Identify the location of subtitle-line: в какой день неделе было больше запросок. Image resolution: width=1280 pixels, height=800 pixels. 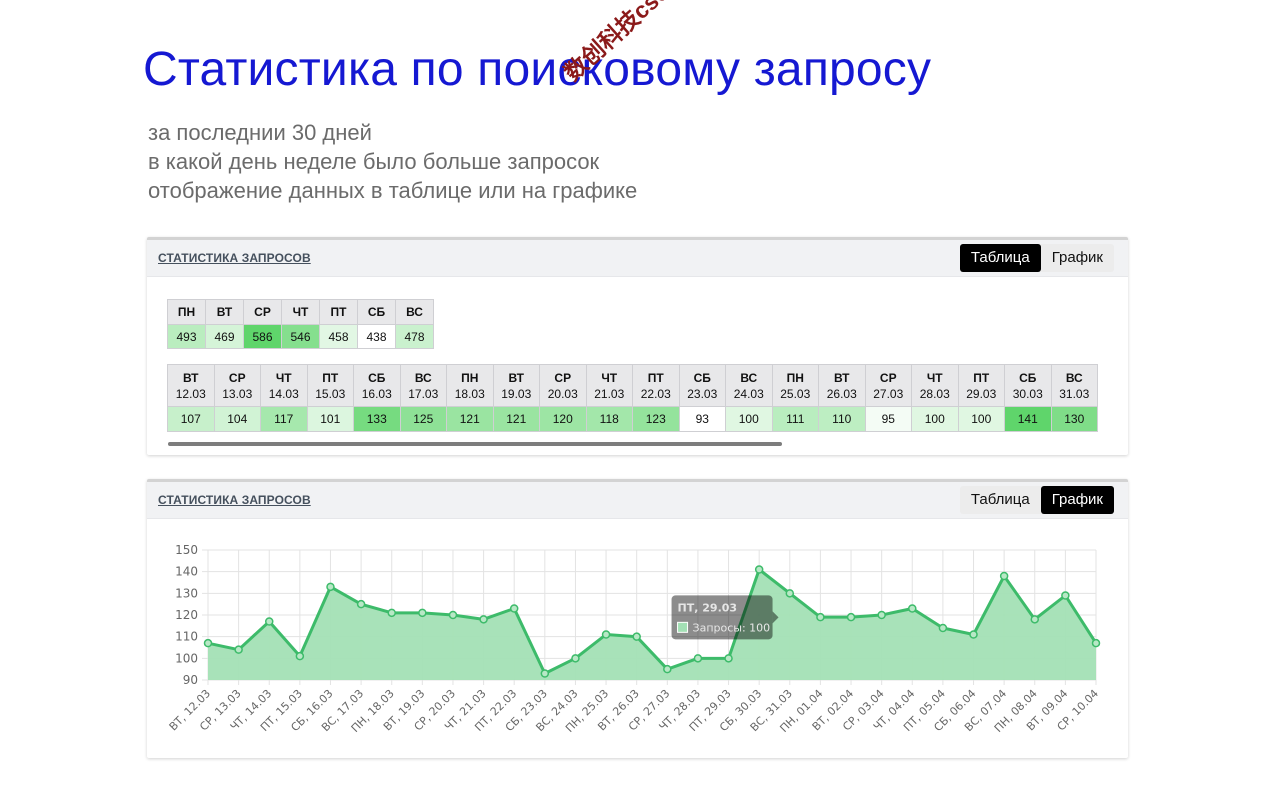
(374, 161).